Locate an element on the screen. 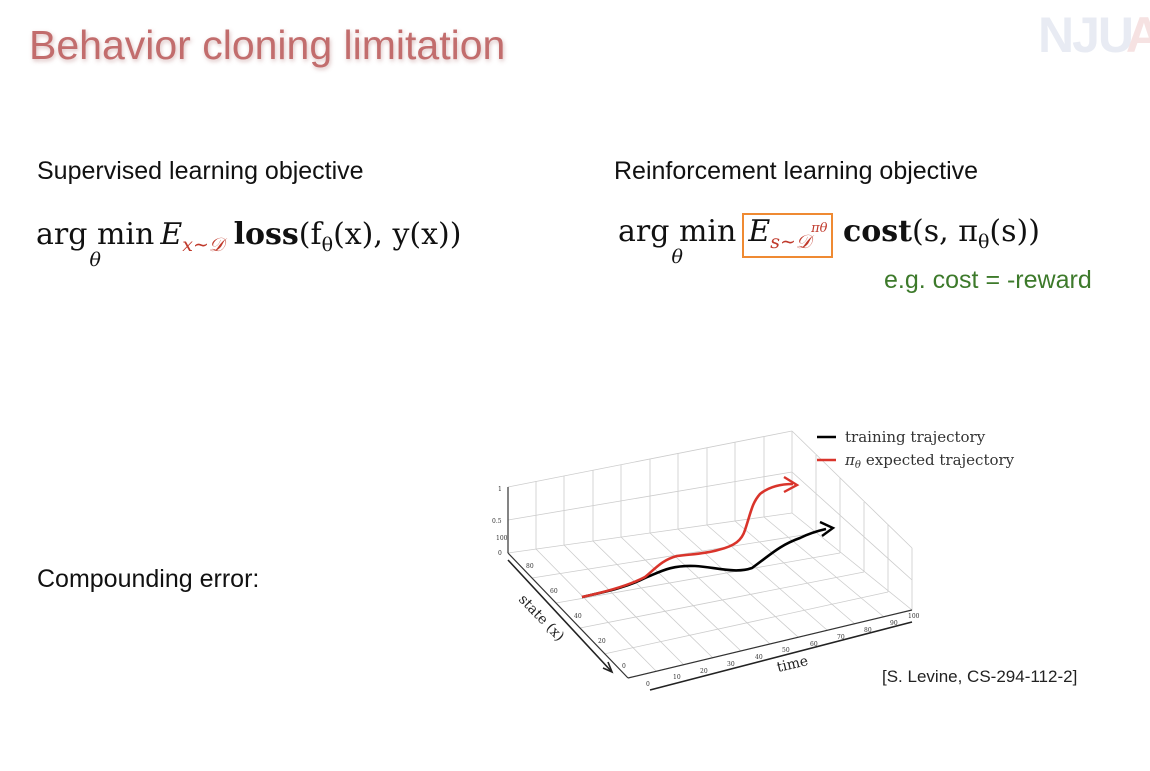 The width and height of the screenshot is (1150, 771). legend-expected-label: πθ expected trajectory is located at coordinates (929, 461).